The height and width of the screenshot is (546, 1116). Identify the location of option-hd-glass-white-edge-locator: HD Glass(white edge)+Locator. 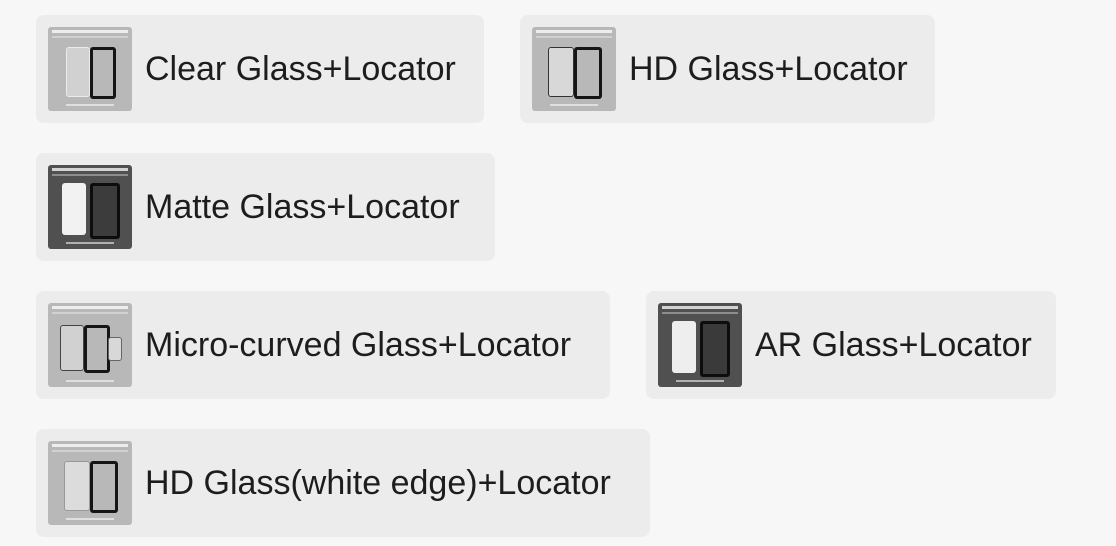
(343, 483).